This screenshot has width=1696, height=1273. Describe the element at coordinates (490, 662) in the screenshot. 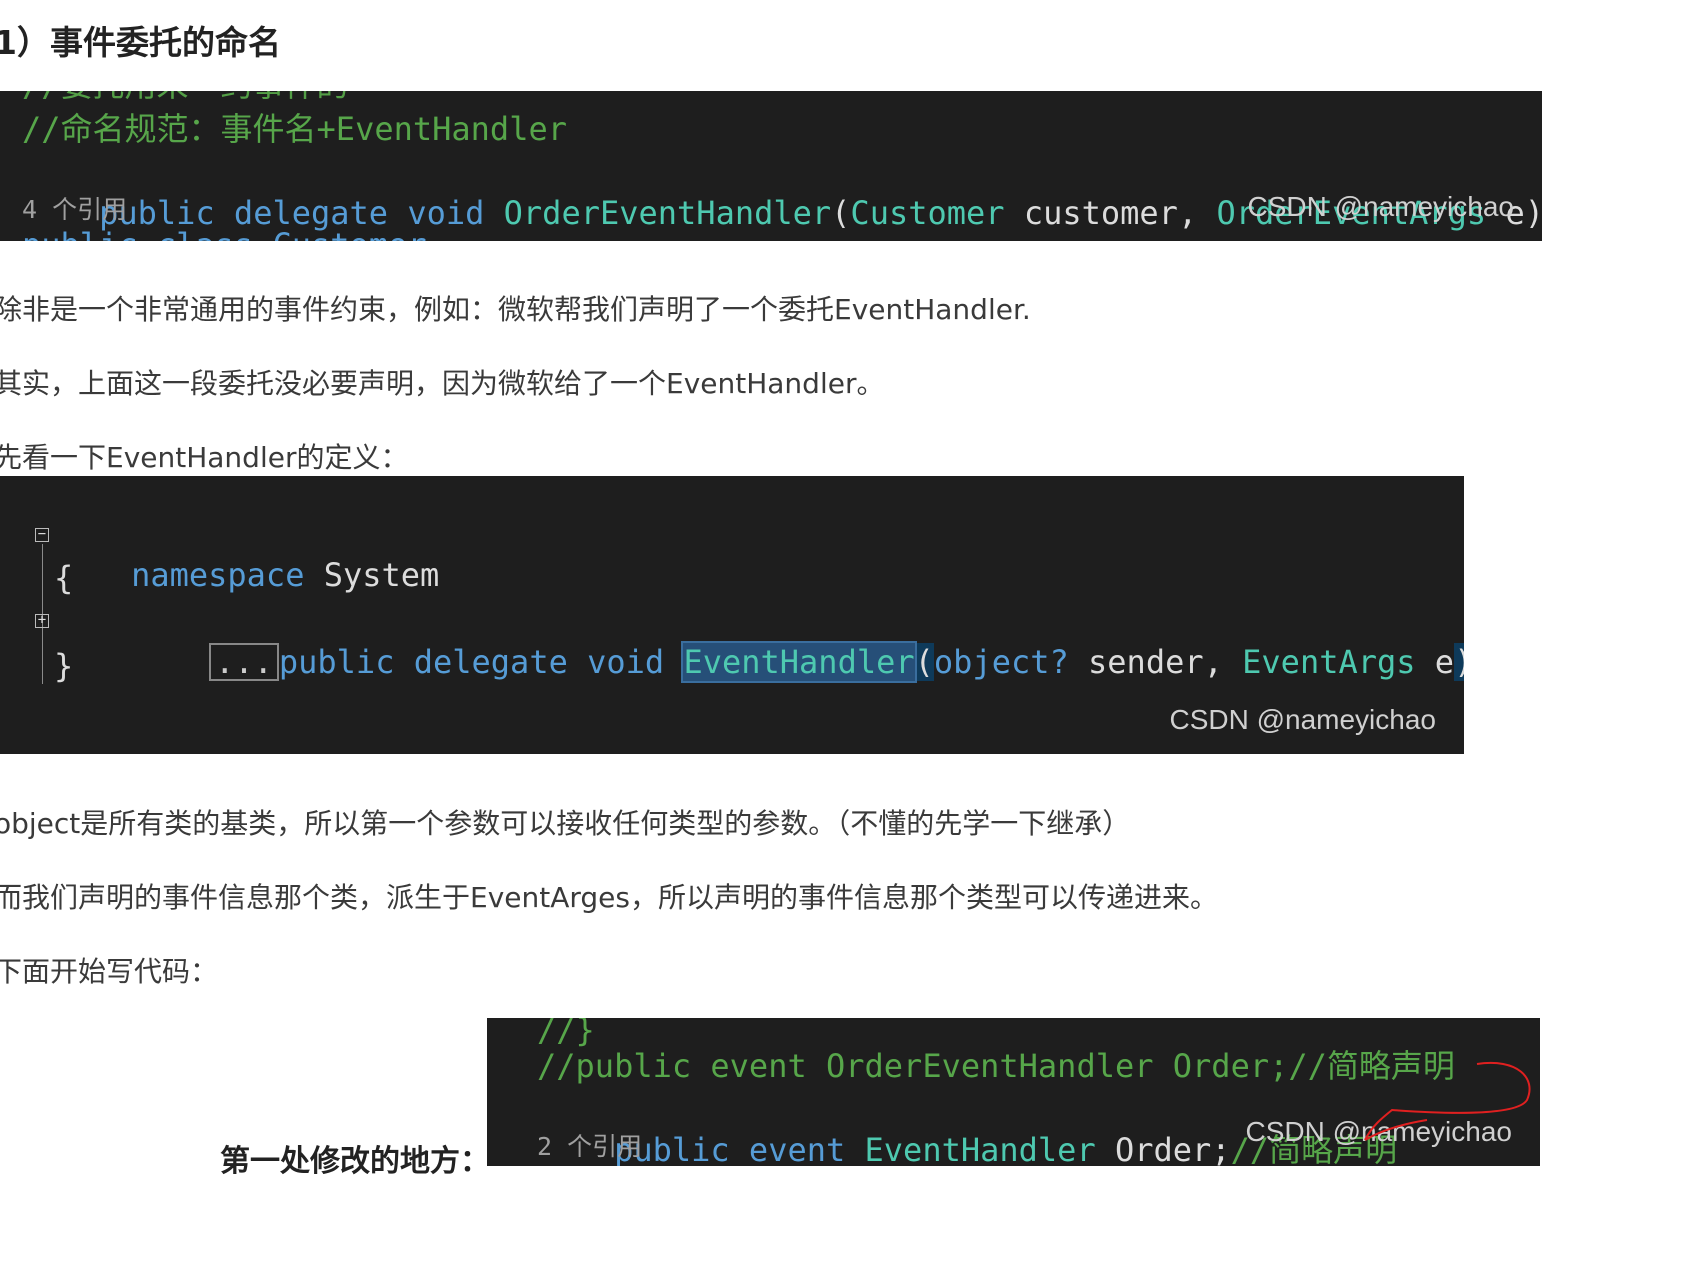

I see `keyword-delegate: delegate` at that location.